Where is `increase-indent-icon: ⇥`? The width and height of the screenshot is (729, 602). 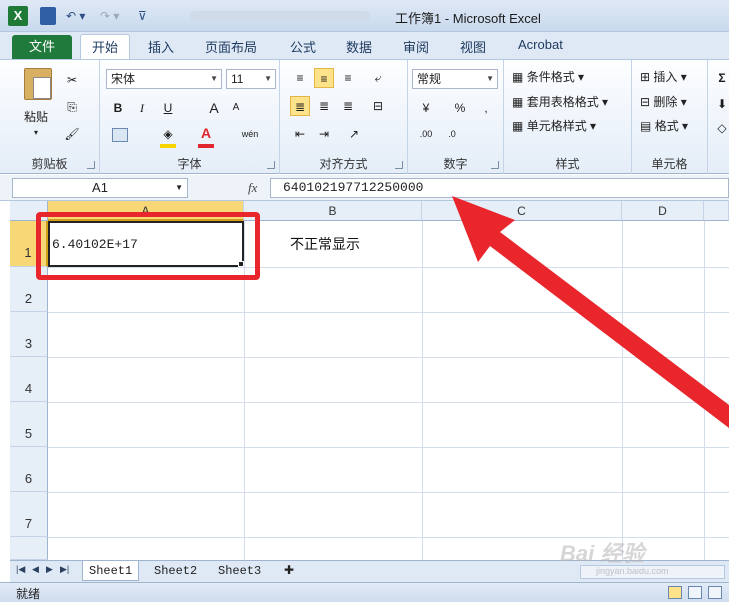
increase-indent-icon: ⇥ is located at coordinates (324, 134).